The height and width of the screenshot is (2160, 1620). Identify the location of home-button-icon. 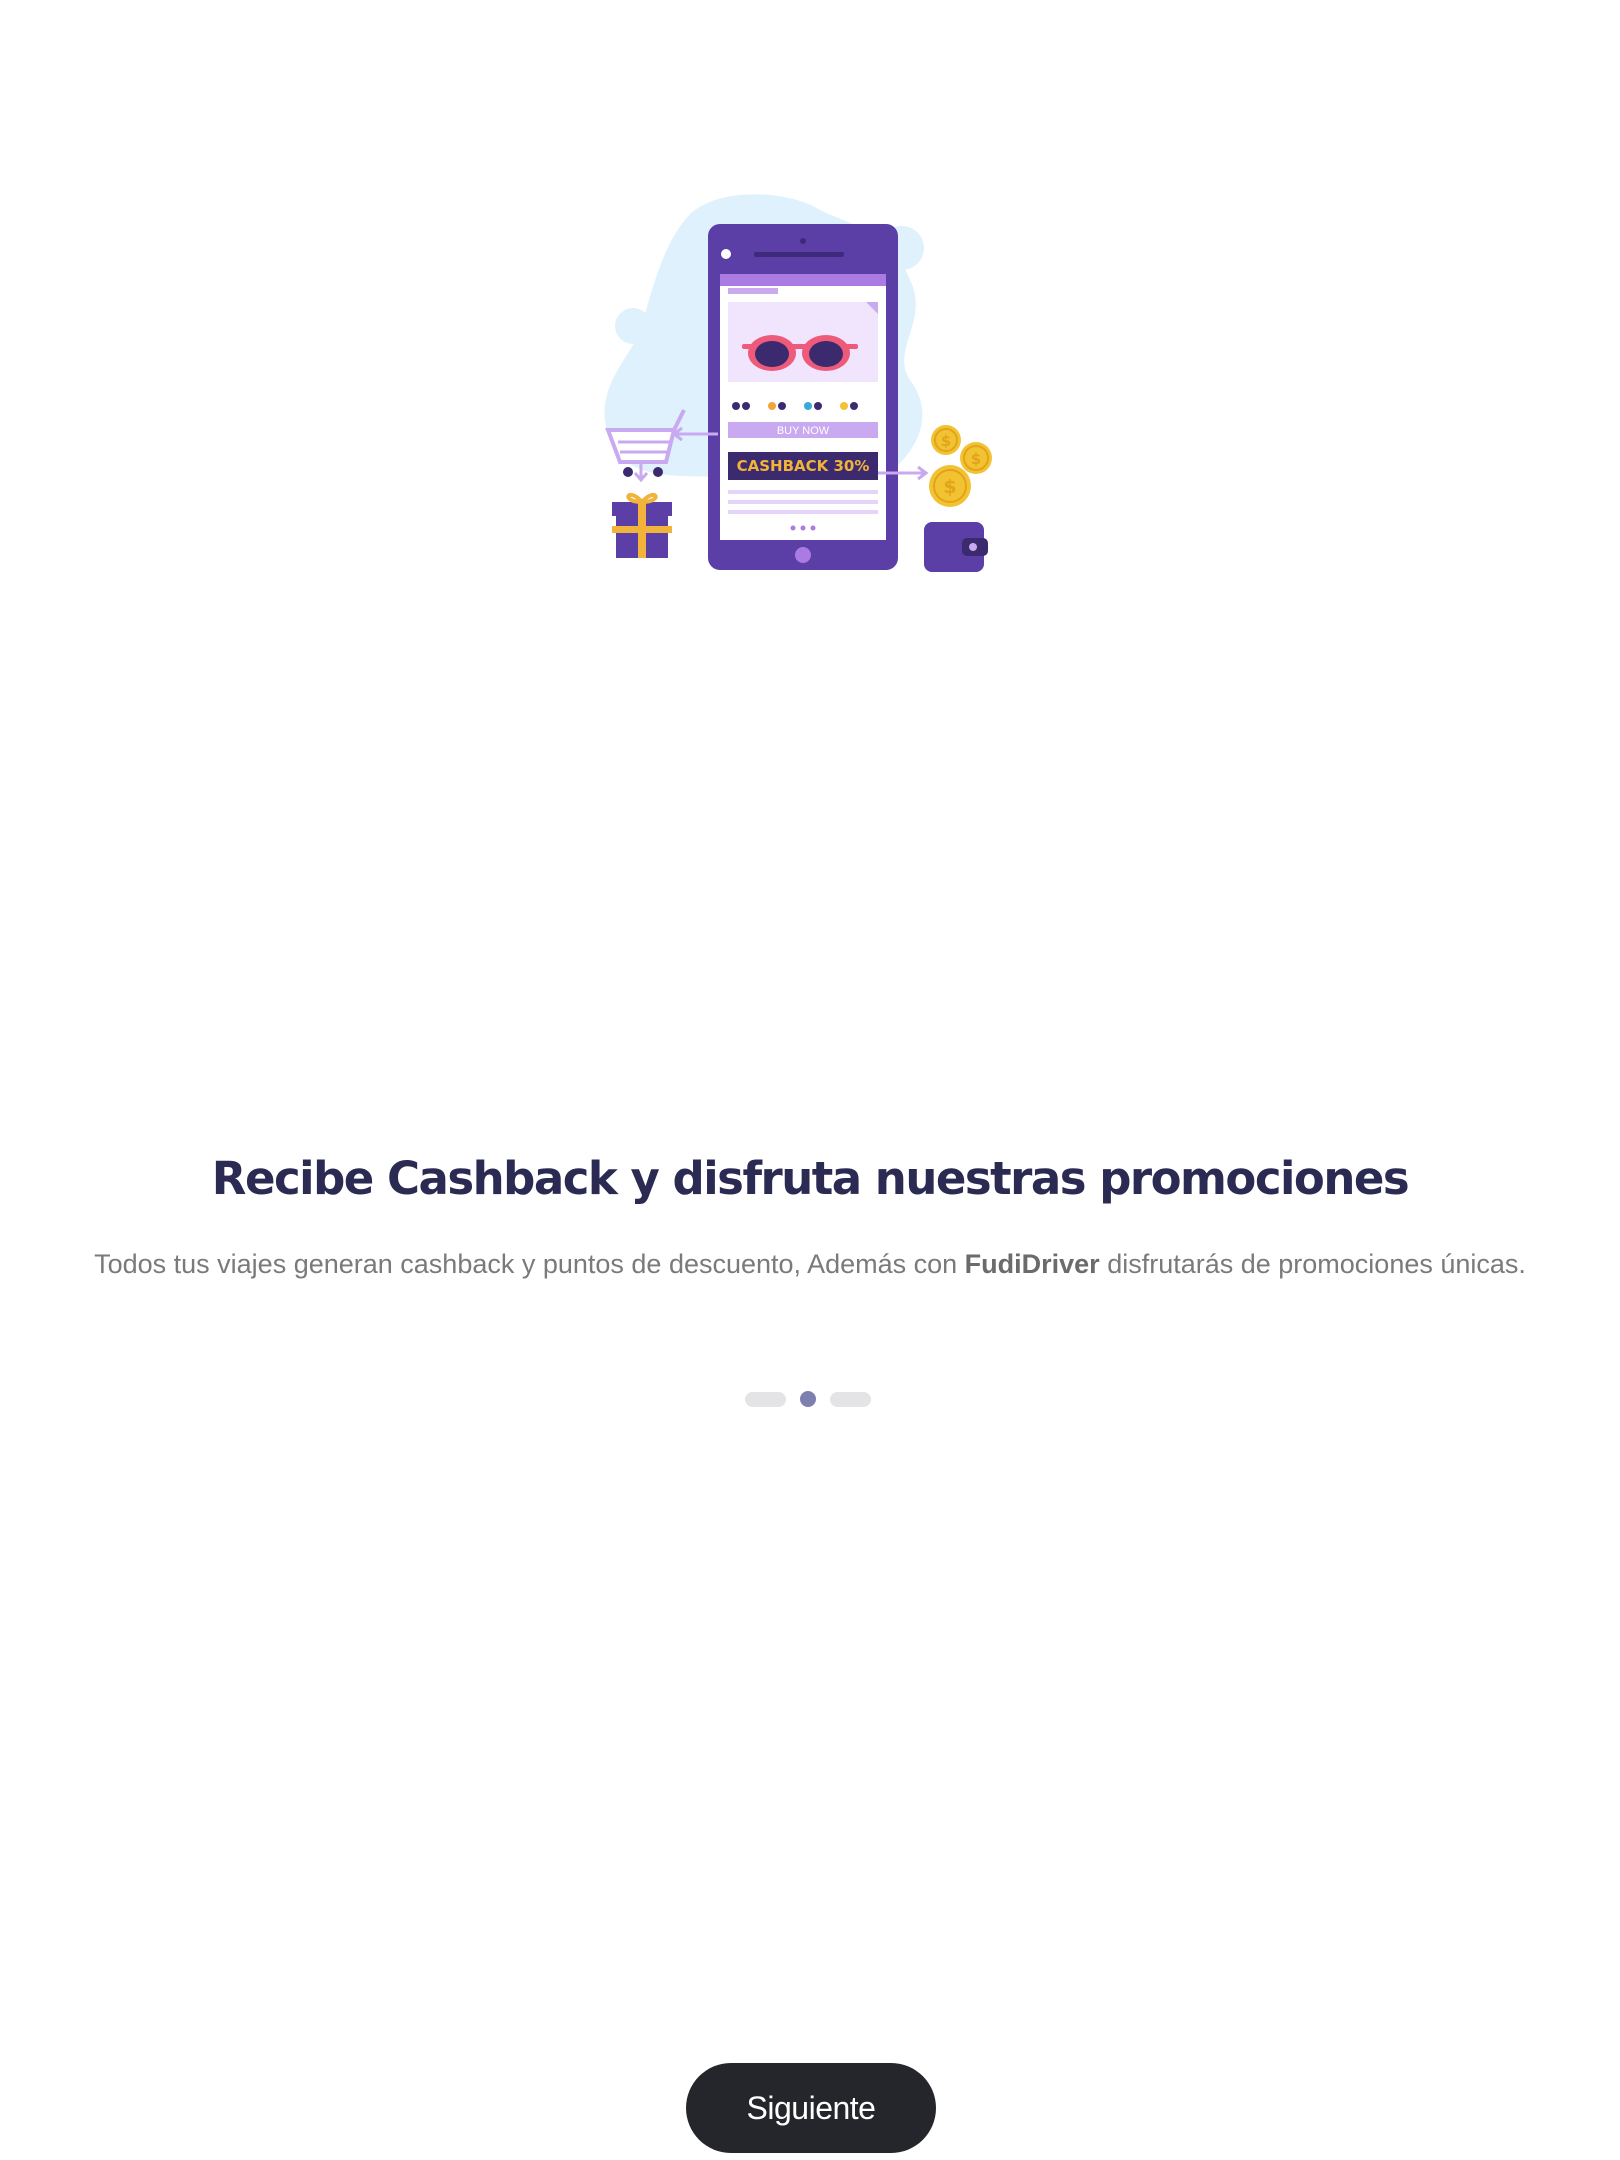
(803, 555).